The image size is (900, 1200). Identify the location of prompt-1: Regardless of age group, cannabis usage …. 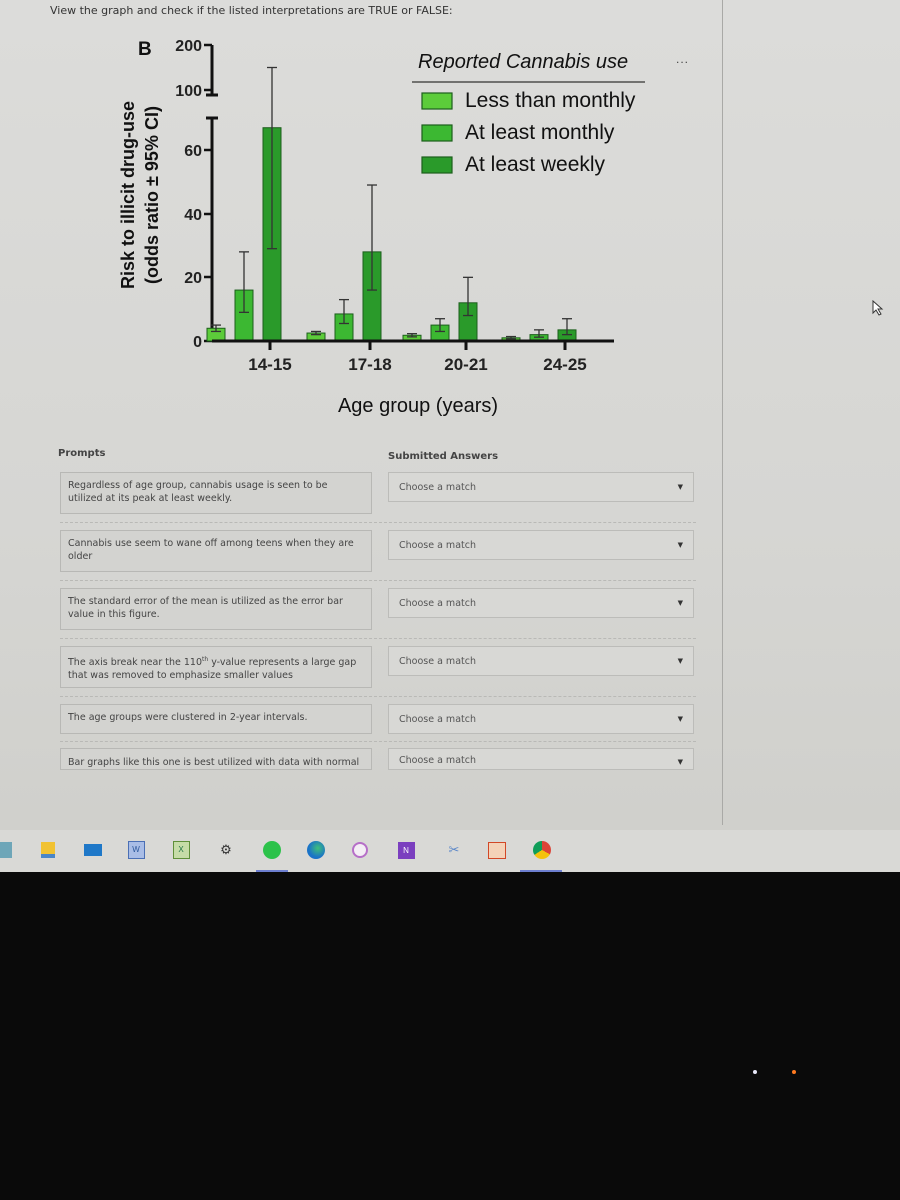
(216, 493).